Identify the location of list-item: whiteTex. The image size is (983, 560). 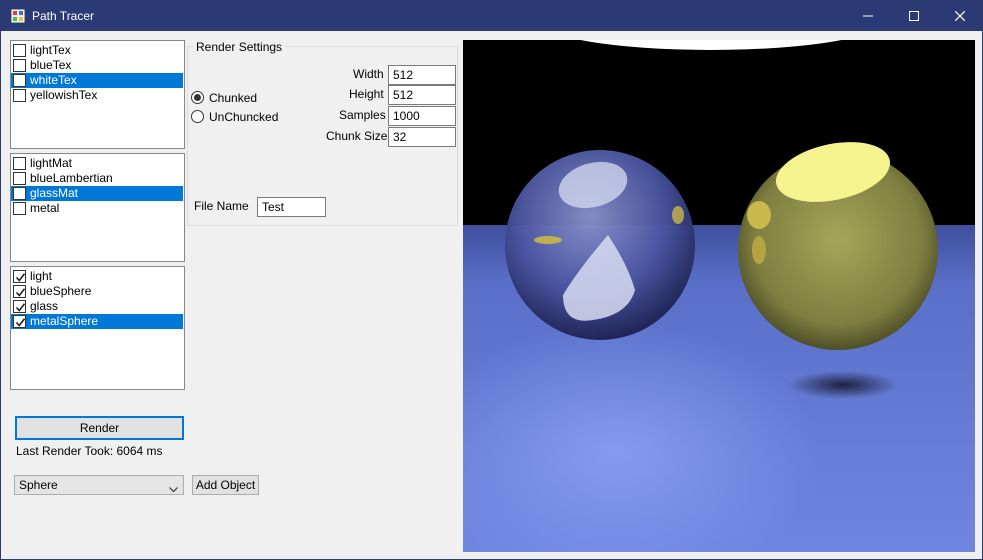
(97, 80).